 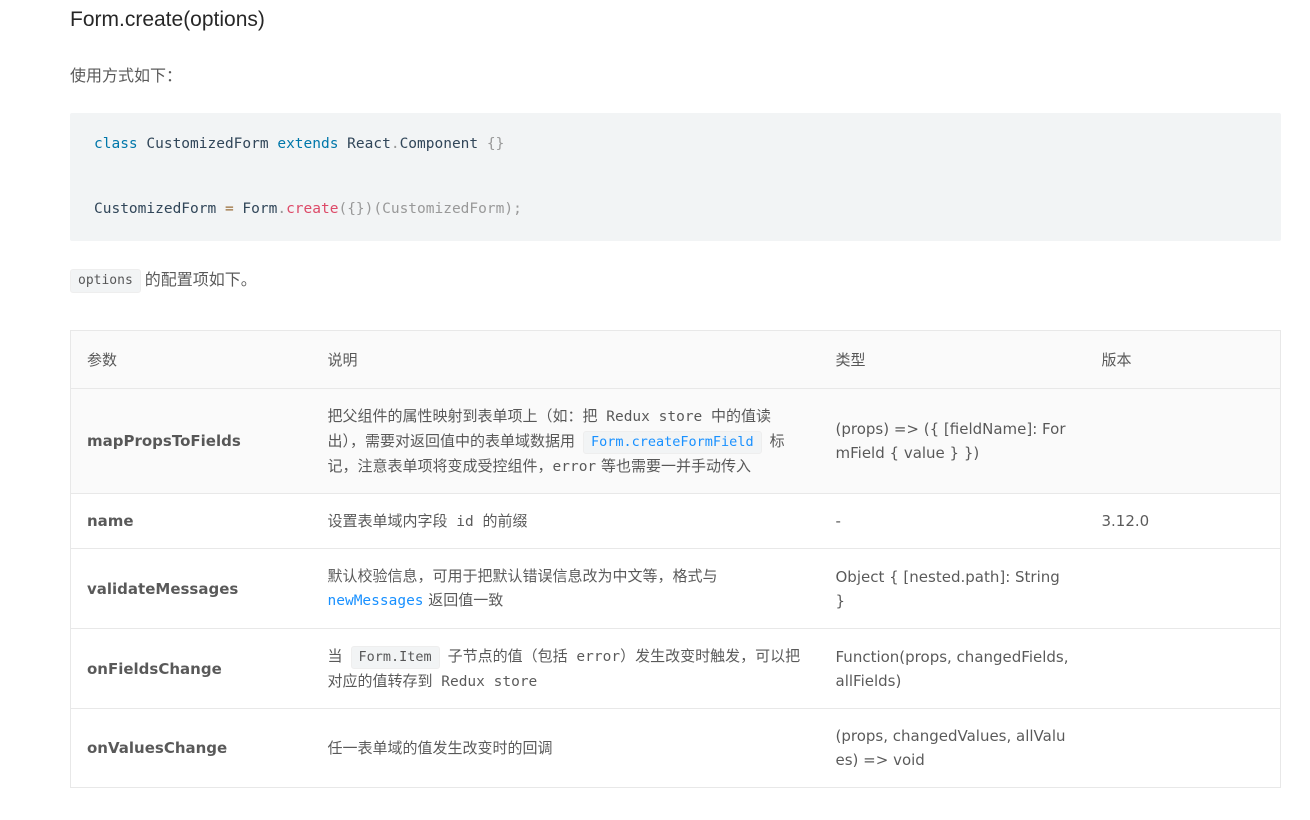 What do you see at coordinates (952, 359) in the screenshot?
I see `header-type: 类型` at bounding box center [952, 359].